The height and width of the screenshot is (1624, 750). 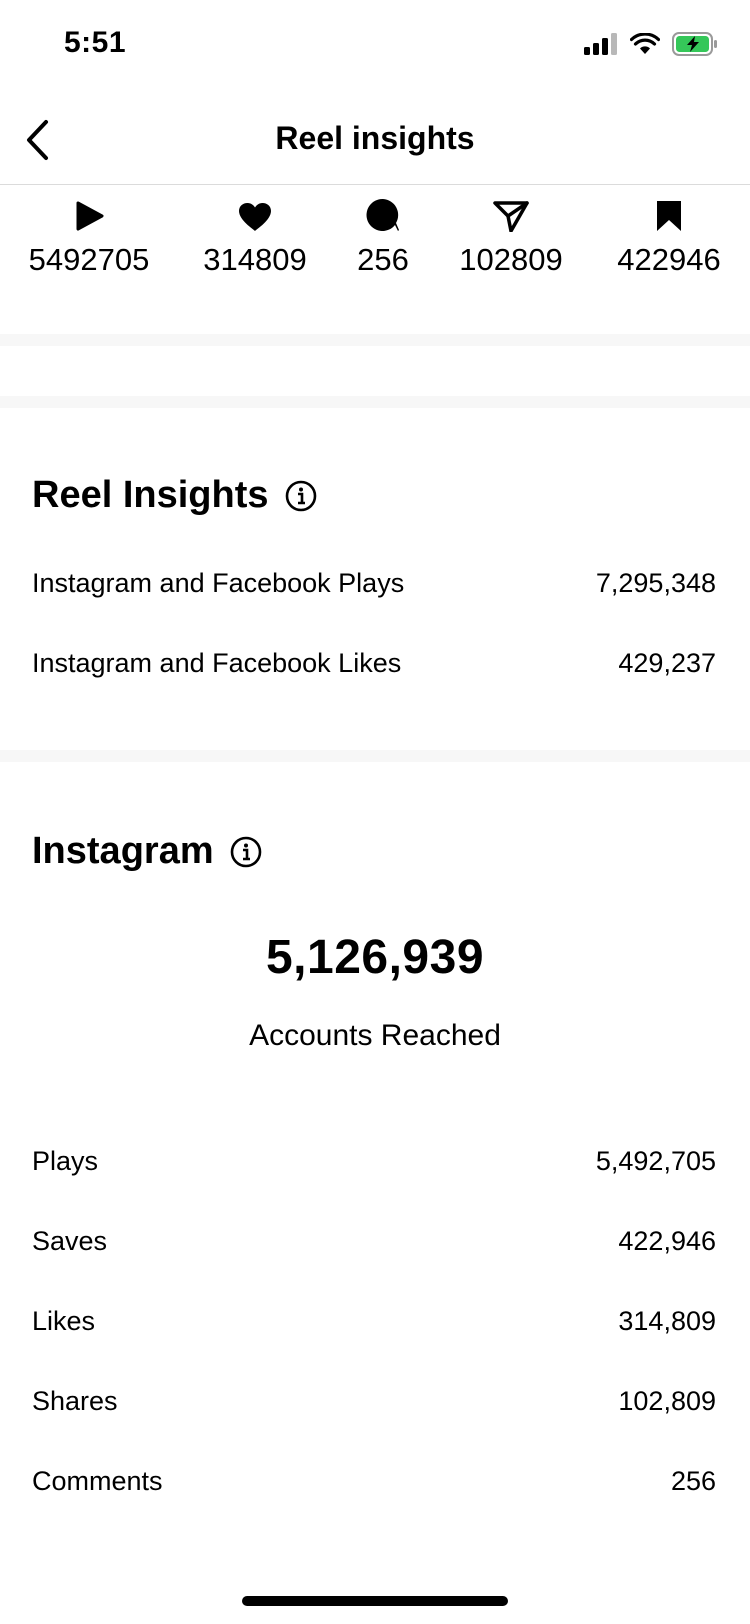 What do you see at coordinates (255, 217) in the screenshot?
I see `heart-icon` at bounding box center [255, 217].